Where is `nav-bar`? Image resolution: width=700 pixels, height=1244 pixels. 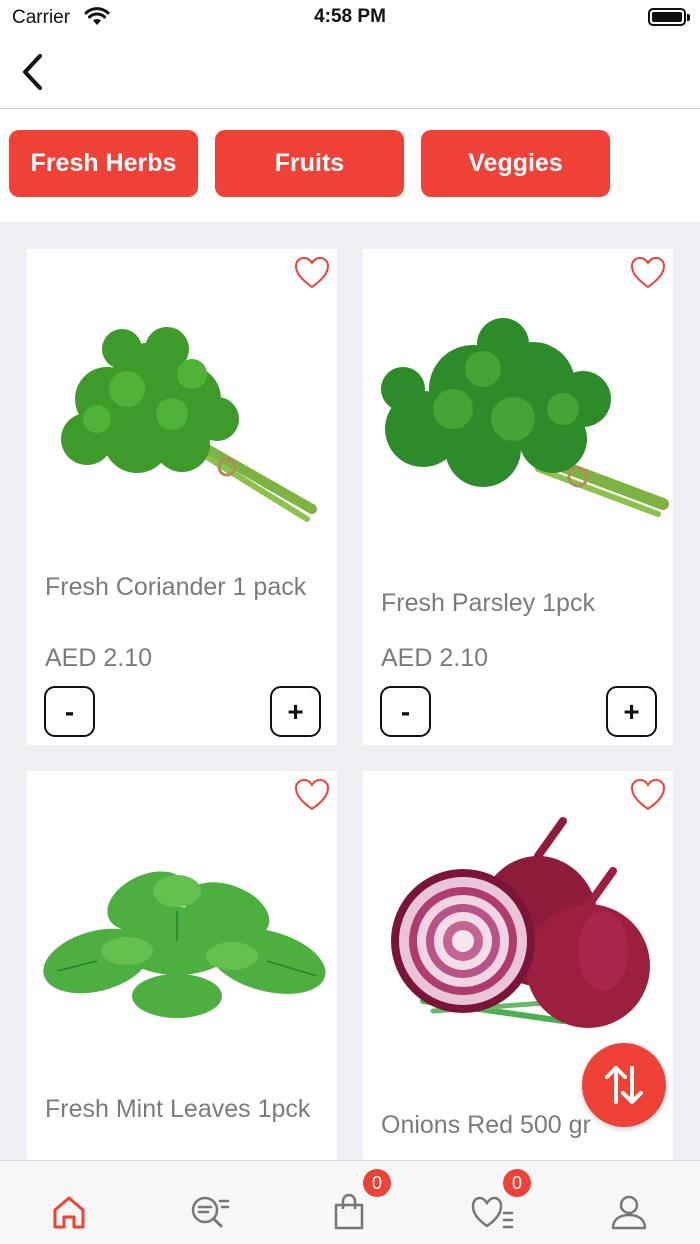 nav-bar is located at coordinates (350, 72).